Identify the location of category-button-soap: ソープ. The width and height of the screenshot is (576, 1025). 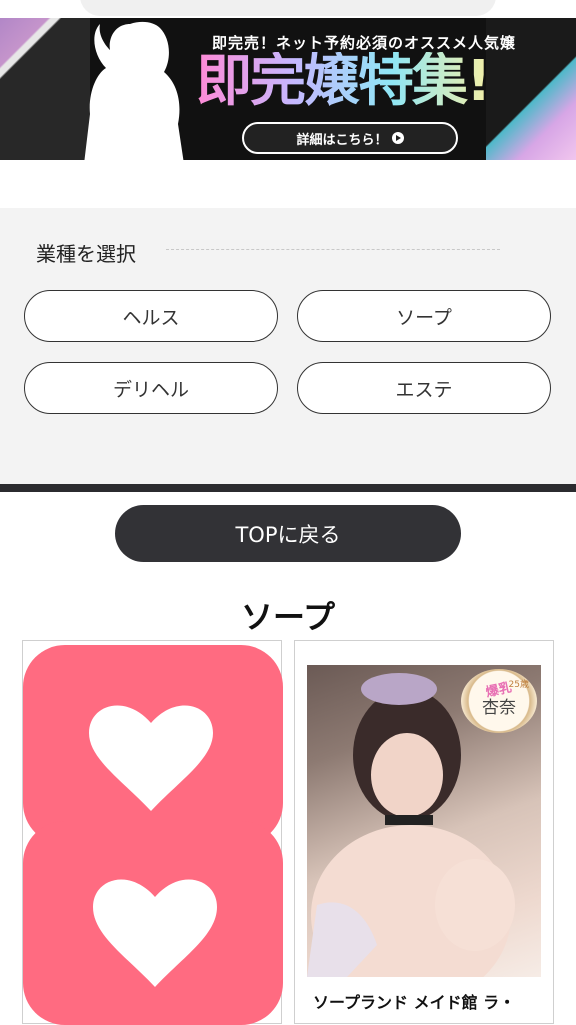
(424, 316).